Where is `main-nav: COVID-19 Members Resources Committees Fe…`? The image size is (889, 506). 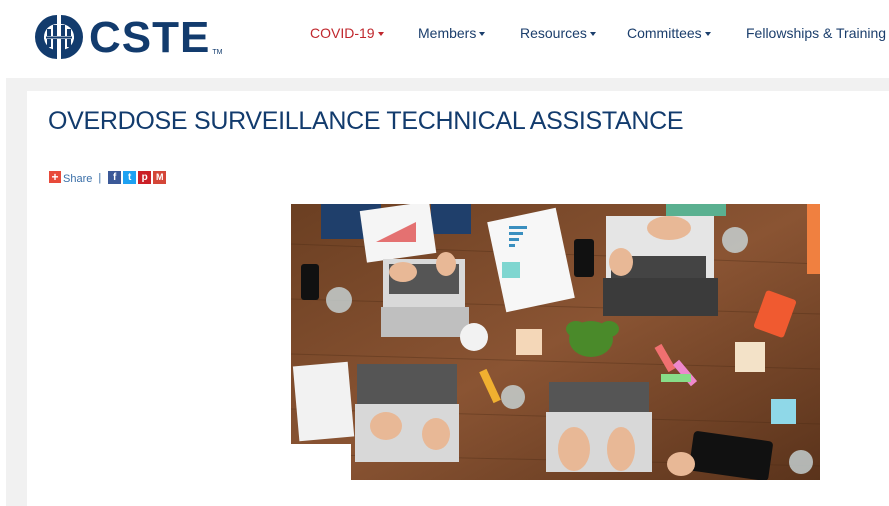 main-nav: COVID-19 Members Resources Committees Fe… is located at coordinates (444, 36).